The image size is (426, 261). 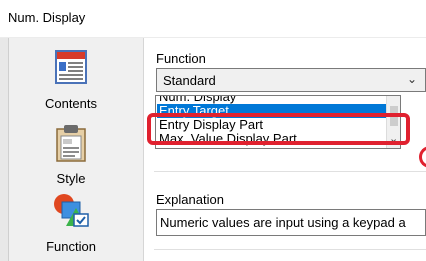 What do you see at coordinates (412, 79) in the screenshot?
I see `chevron-down-icon: ⌄` at bounding box center [412, 79].